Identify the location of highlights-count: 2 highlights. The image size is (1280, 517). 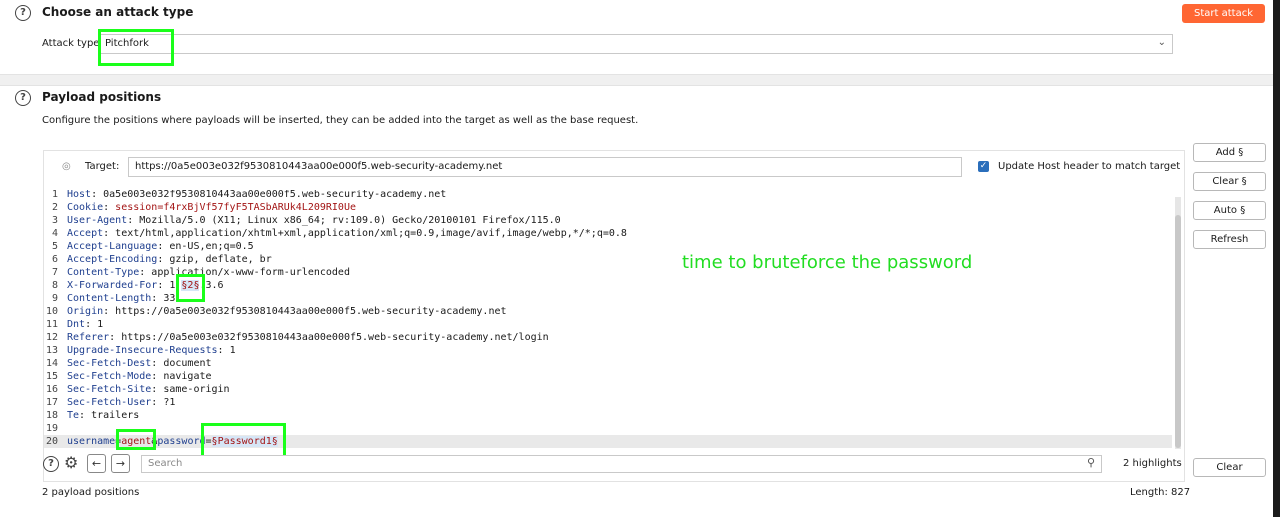
(1152, 463).